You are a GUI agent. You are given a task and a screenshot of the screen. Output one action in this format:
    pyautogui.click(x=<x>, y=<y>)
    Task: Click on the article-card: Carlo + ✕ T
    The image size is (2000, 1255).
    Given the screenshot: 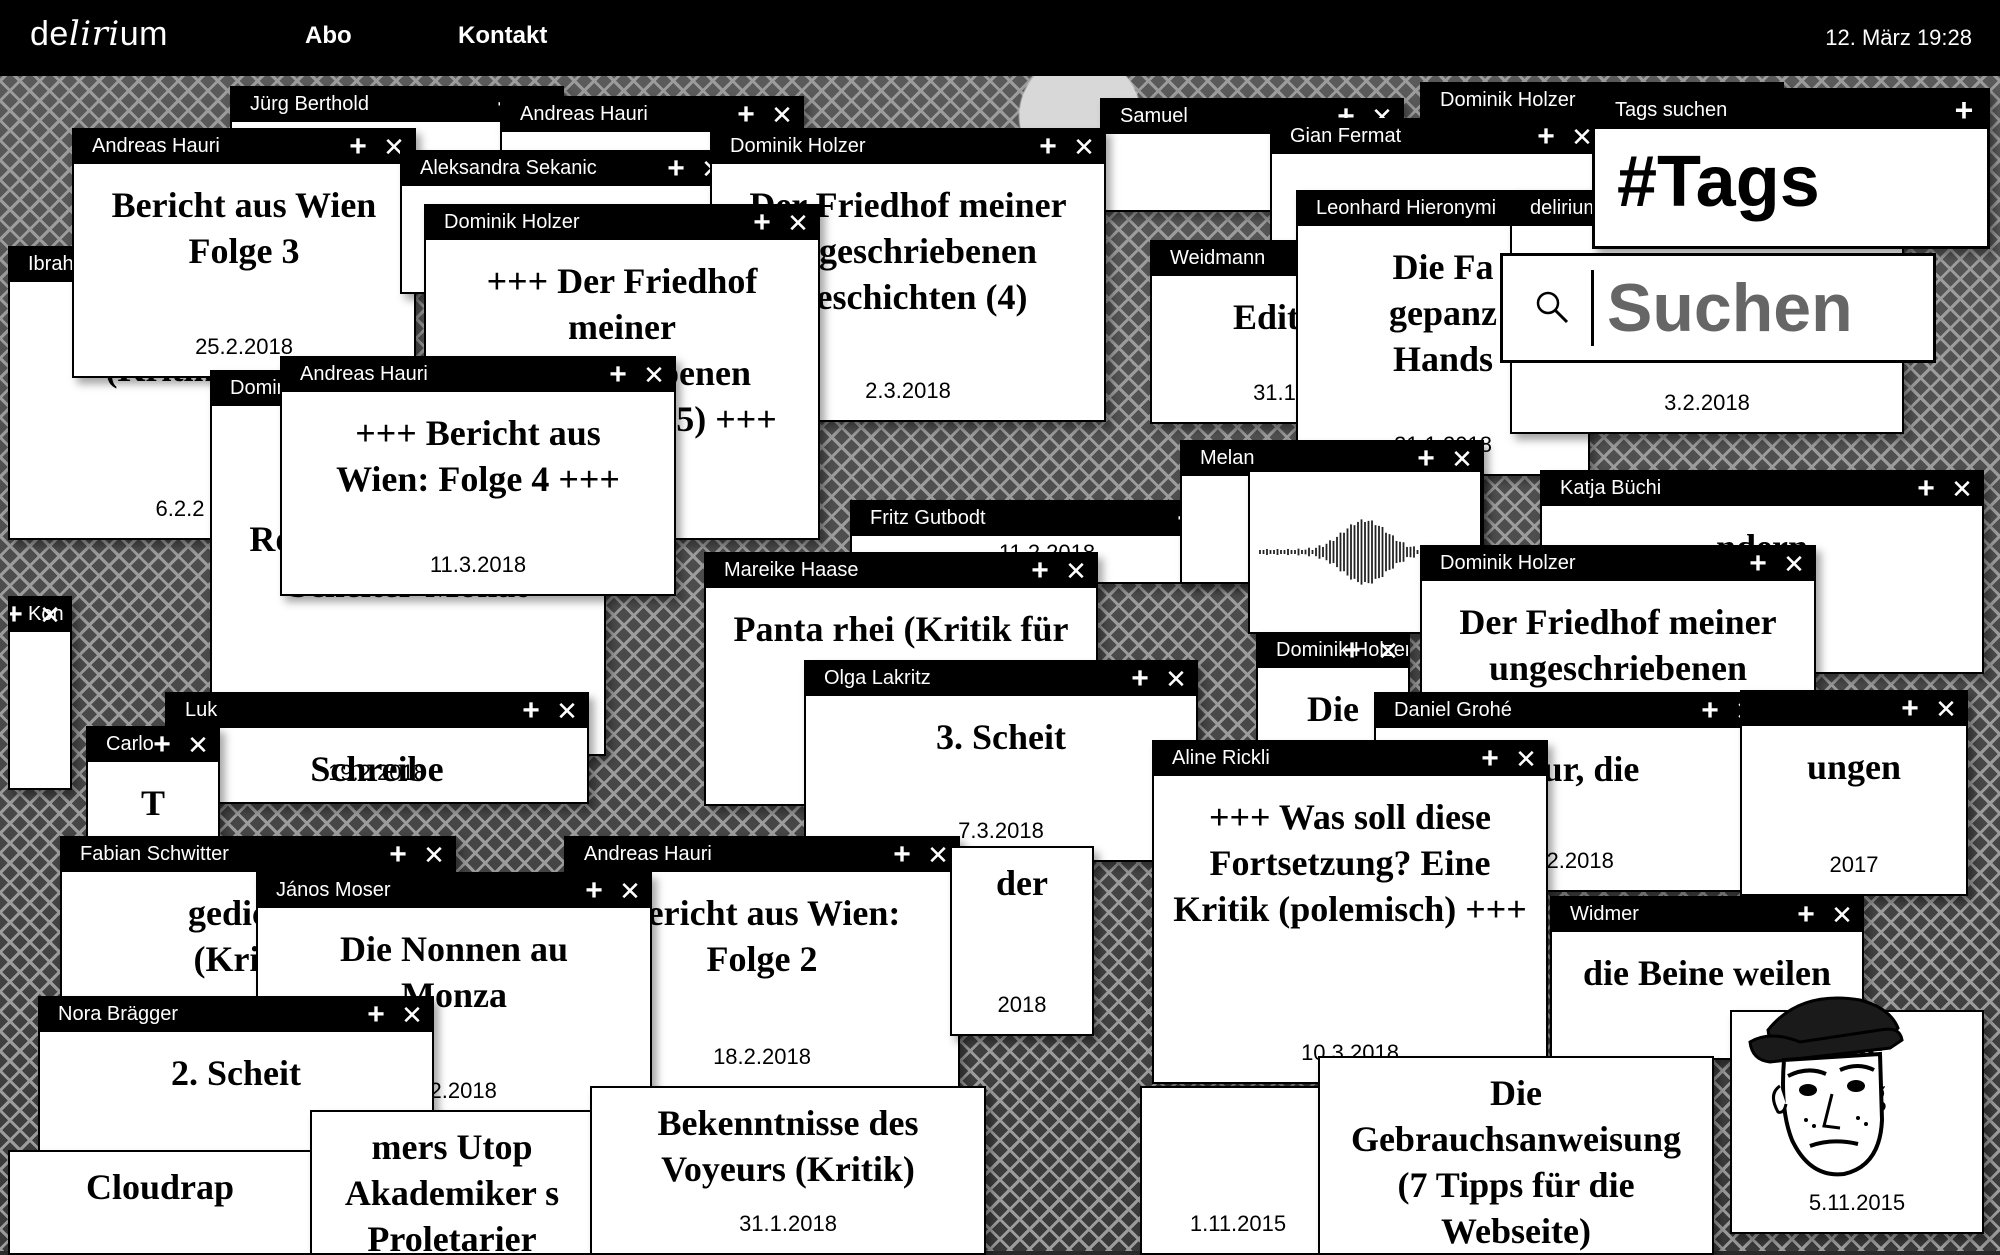 What is the action you would take?
    pyautogui.click(x=153, y=783)
    